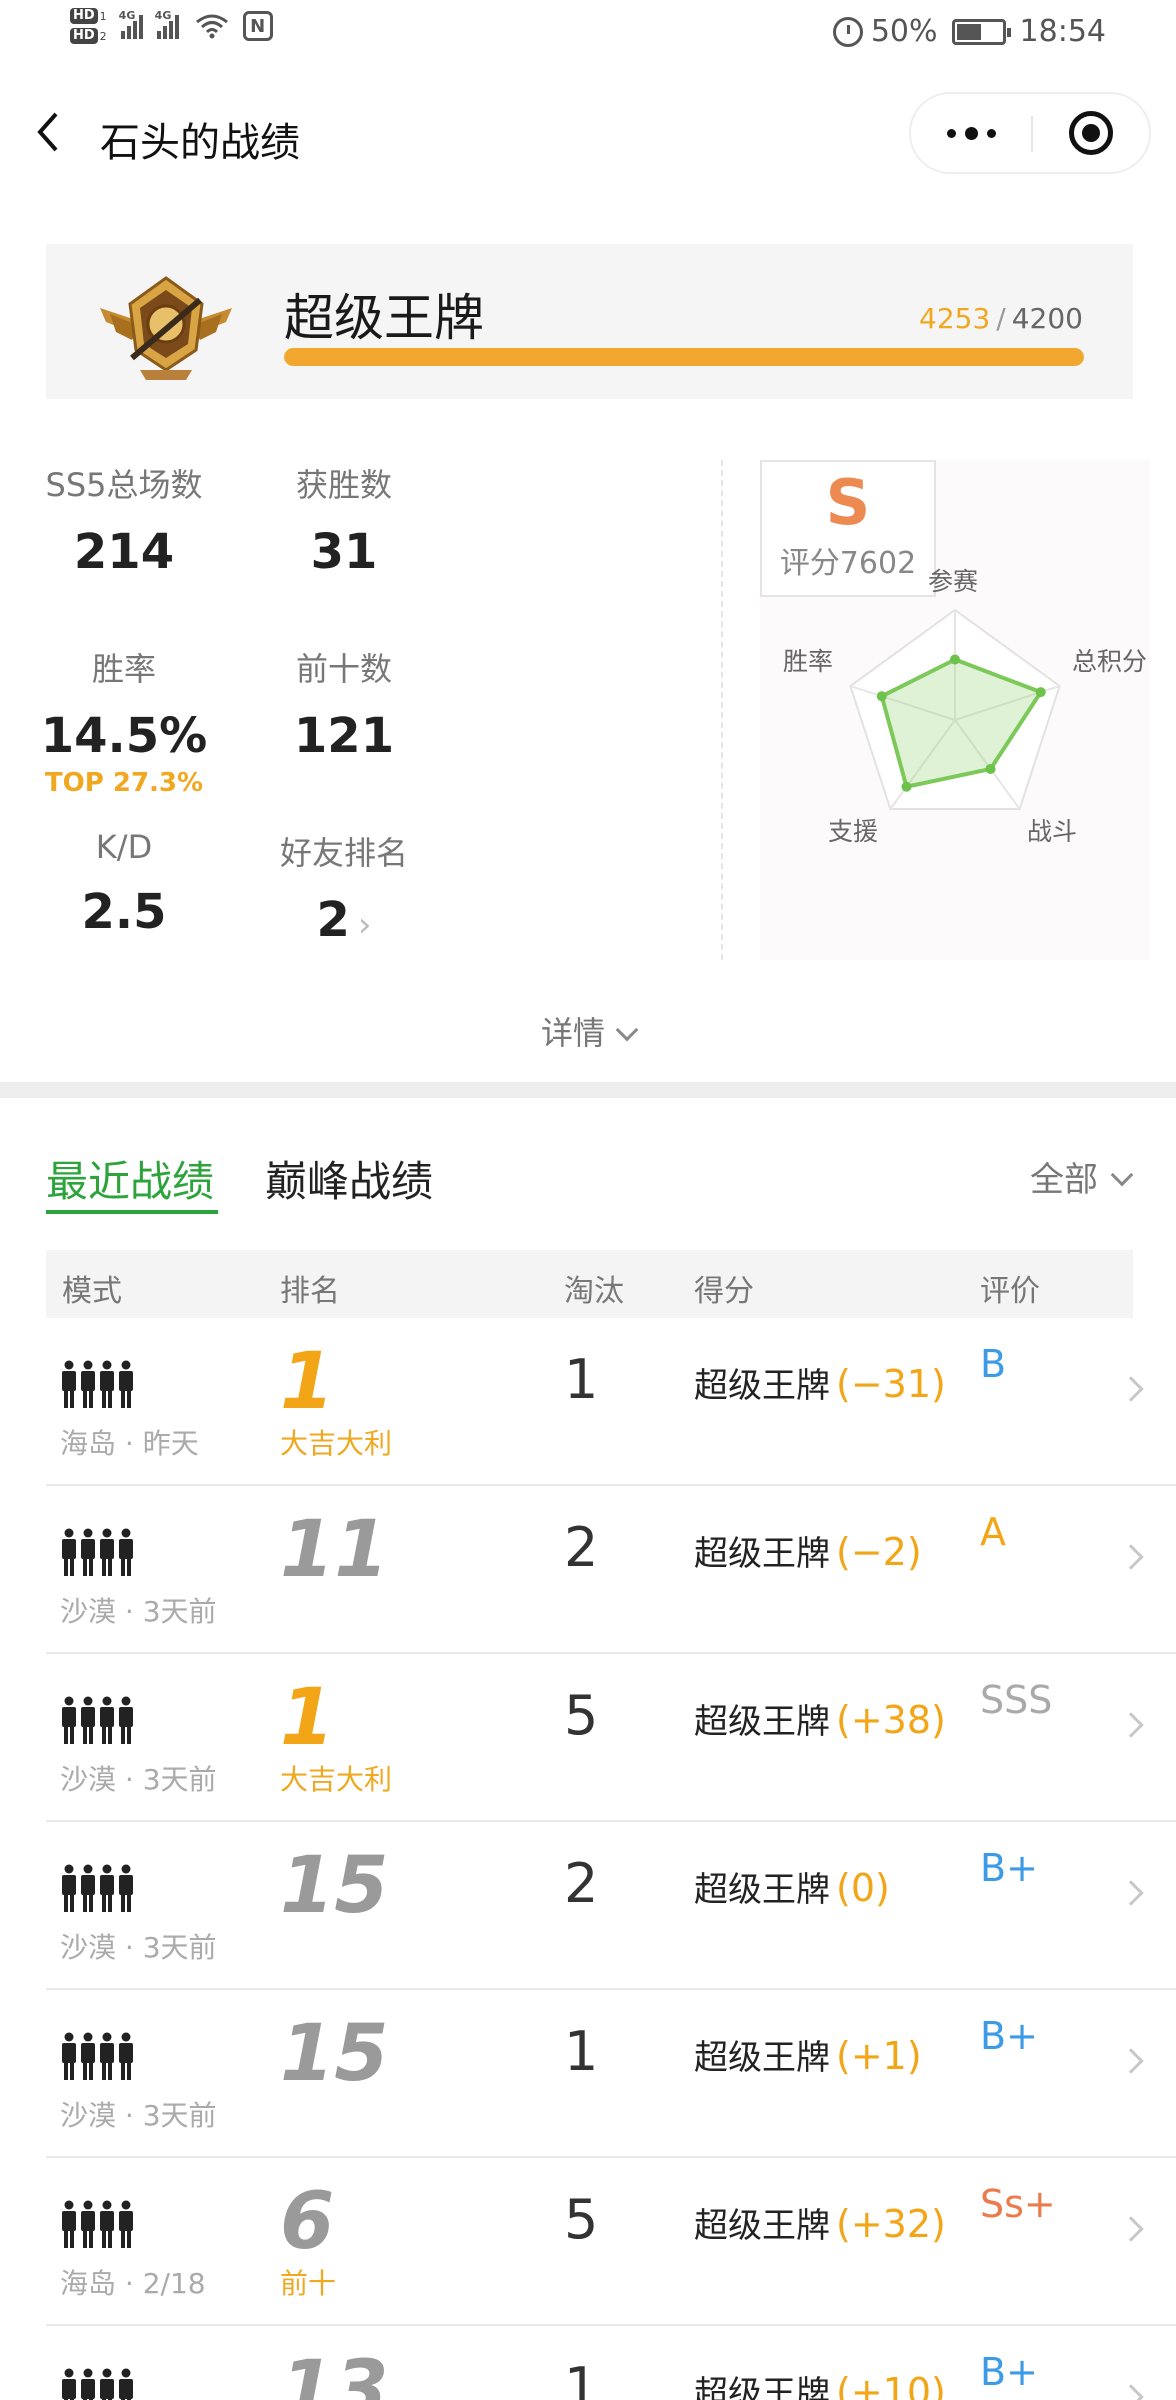 This screenshot has width=1176, height=2400. I want to click on match-rank: 15, so click(334, 1886).